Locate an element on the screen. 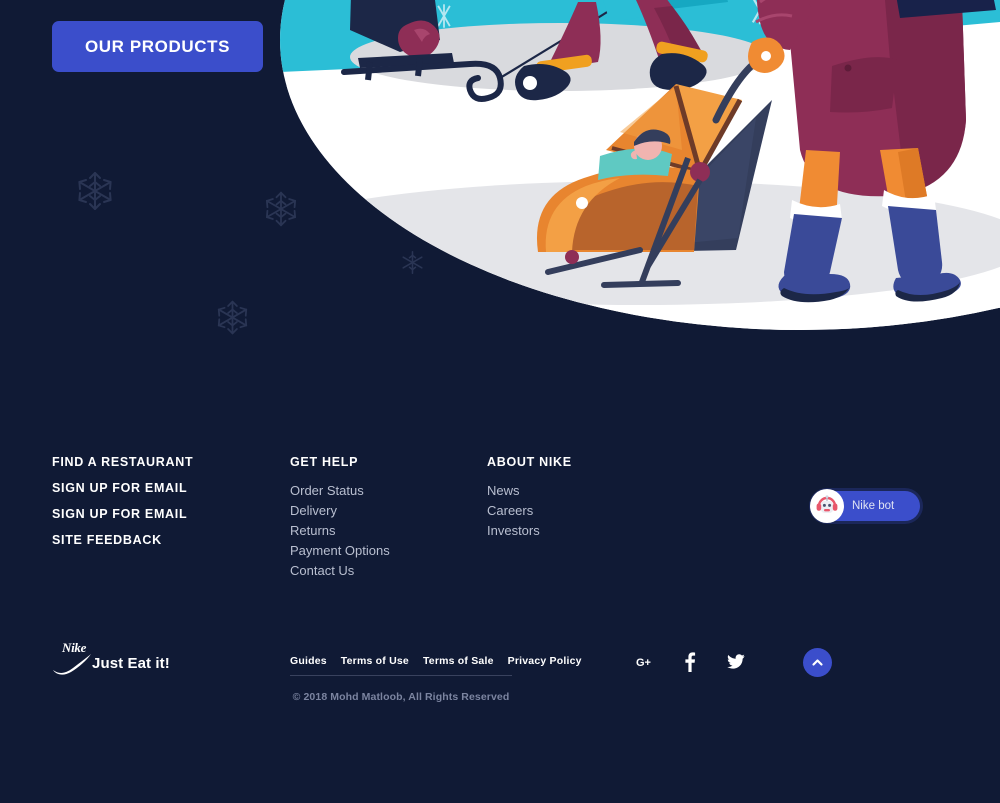 This screenshot has height=803, width=1000. sidebar-item-sign-up-for-email-2: SIGN UP FOR EMAIL is located at coordinates (122, 514).